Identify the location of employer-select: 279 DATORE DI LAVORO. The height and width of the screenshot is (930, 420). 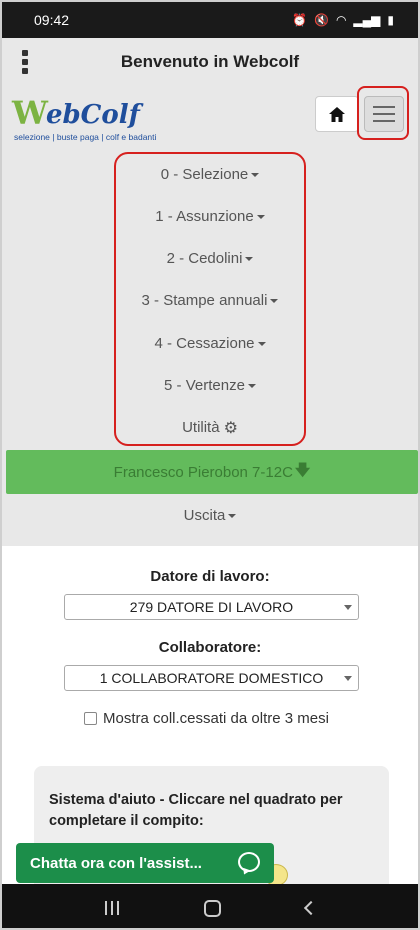
(211, 607).